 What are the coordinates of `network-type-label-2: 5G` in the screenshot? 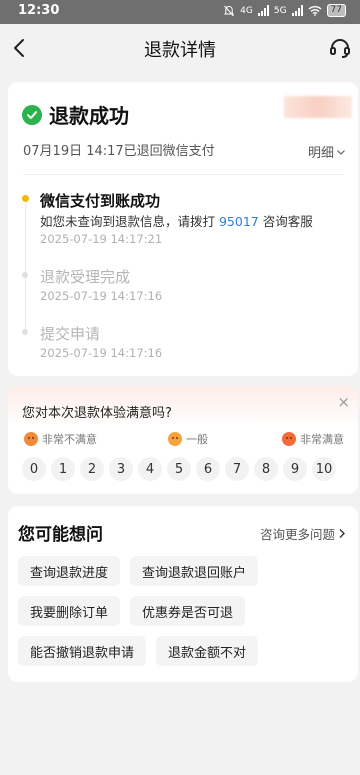 It's located at (280, 10).